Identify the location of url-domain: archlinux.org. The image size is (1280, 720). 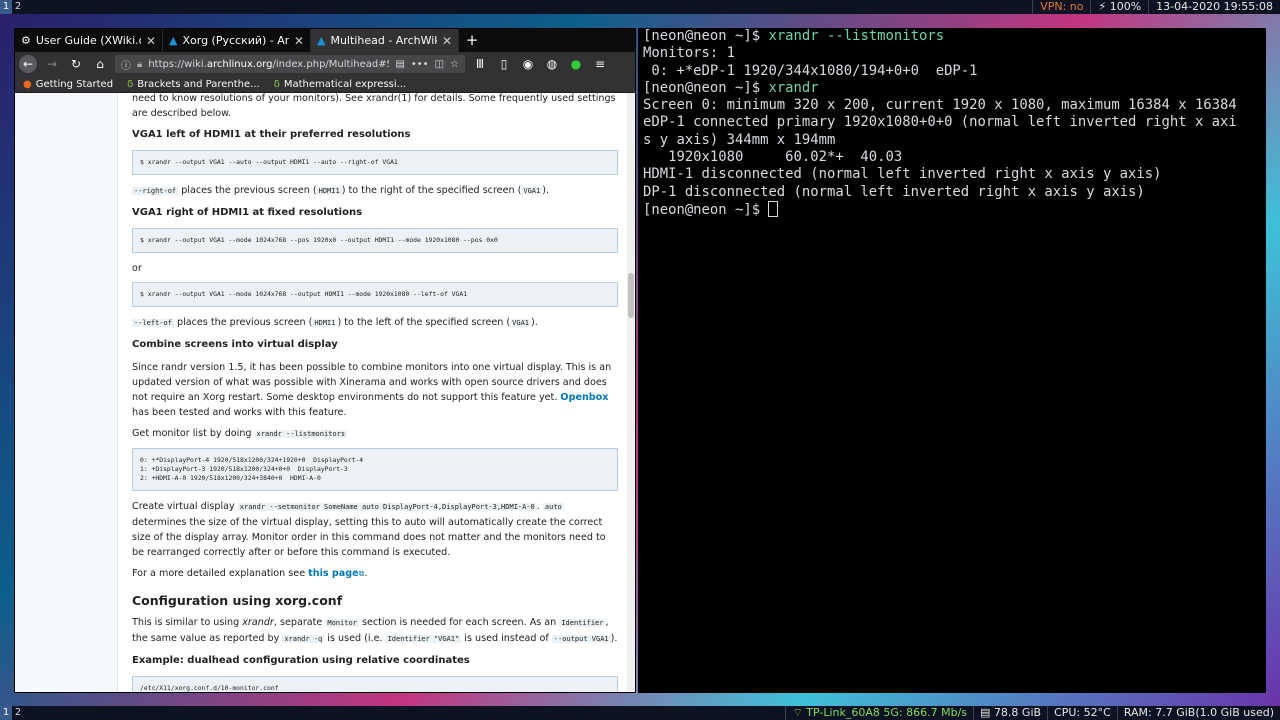
(239, 64).